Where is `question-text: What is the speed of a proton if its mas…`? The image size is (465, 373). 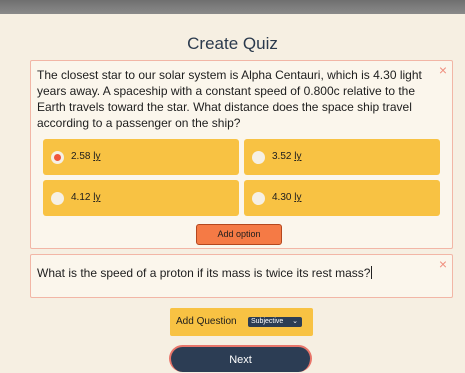 question-text: What is the speed of a proton if its mas… is located at coordinates (234, 273).